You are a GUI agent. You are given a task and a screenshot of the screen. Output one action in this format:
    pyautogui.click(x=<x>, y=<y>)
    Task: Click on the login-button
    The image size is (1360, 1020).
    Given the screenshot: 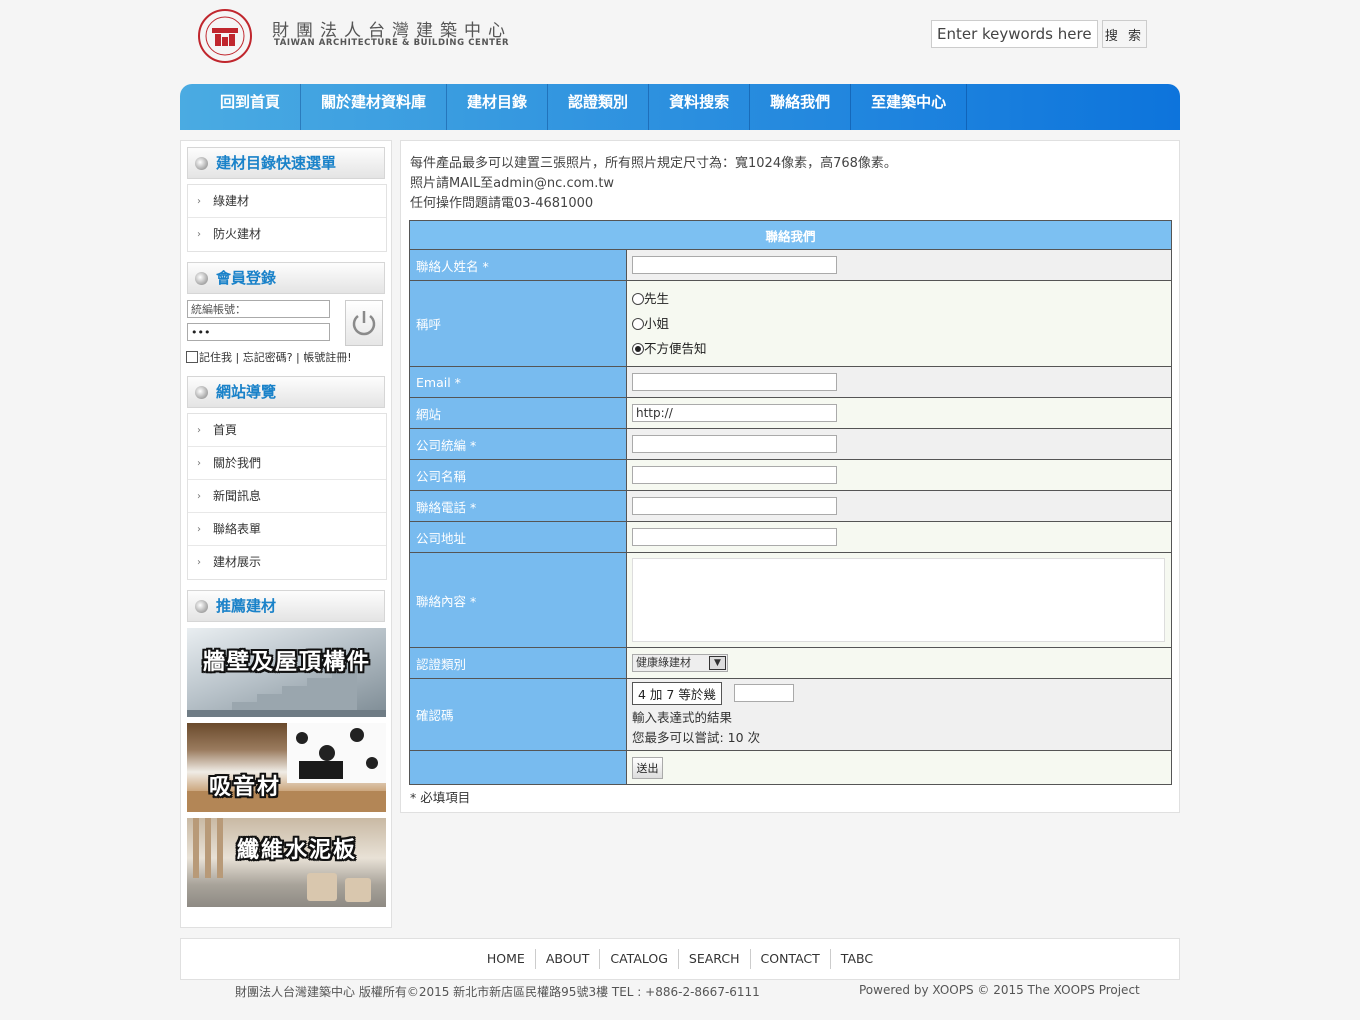 What is the action you would take?
    pyautogui.click(x=364, y=323)
    